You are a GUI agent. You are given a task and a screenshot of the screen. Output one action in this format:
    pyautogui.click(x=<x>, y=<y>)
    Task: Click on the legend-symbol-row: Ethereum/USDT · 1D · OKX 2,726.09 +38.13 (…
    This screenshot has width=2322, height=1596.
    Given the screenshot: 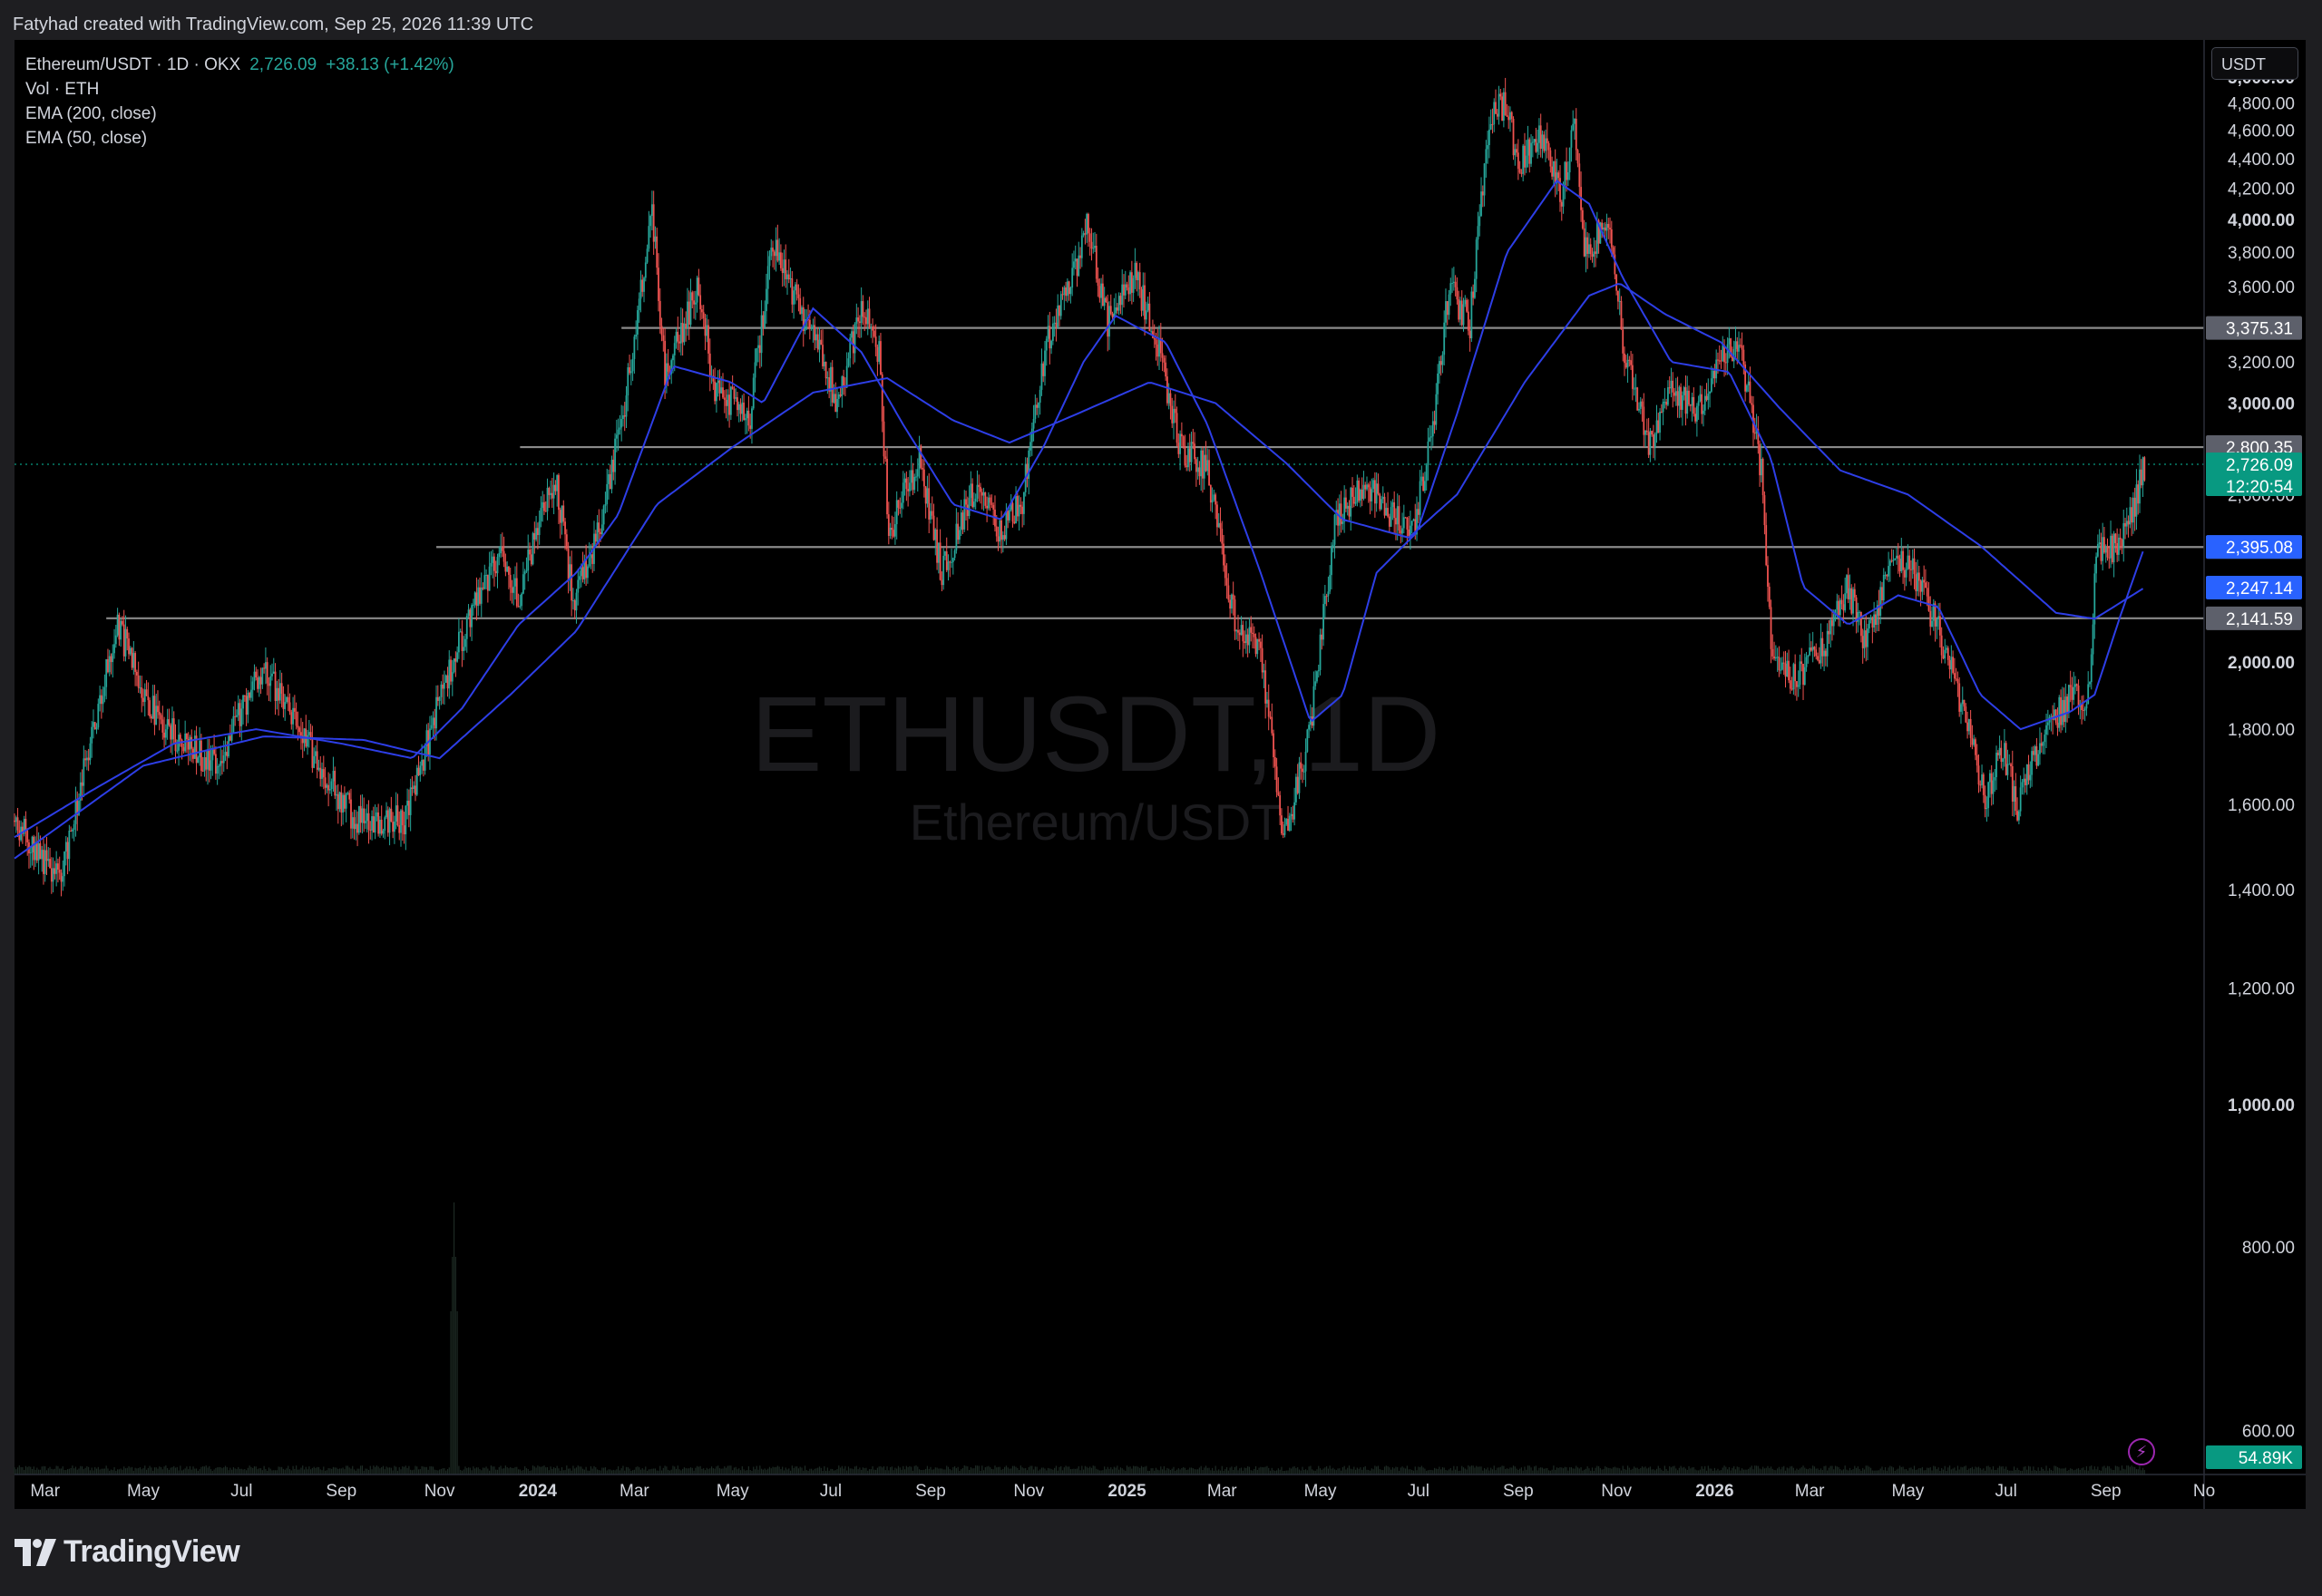 What is the action you would take?
    pyautogui.click(x=239, y=65)
    